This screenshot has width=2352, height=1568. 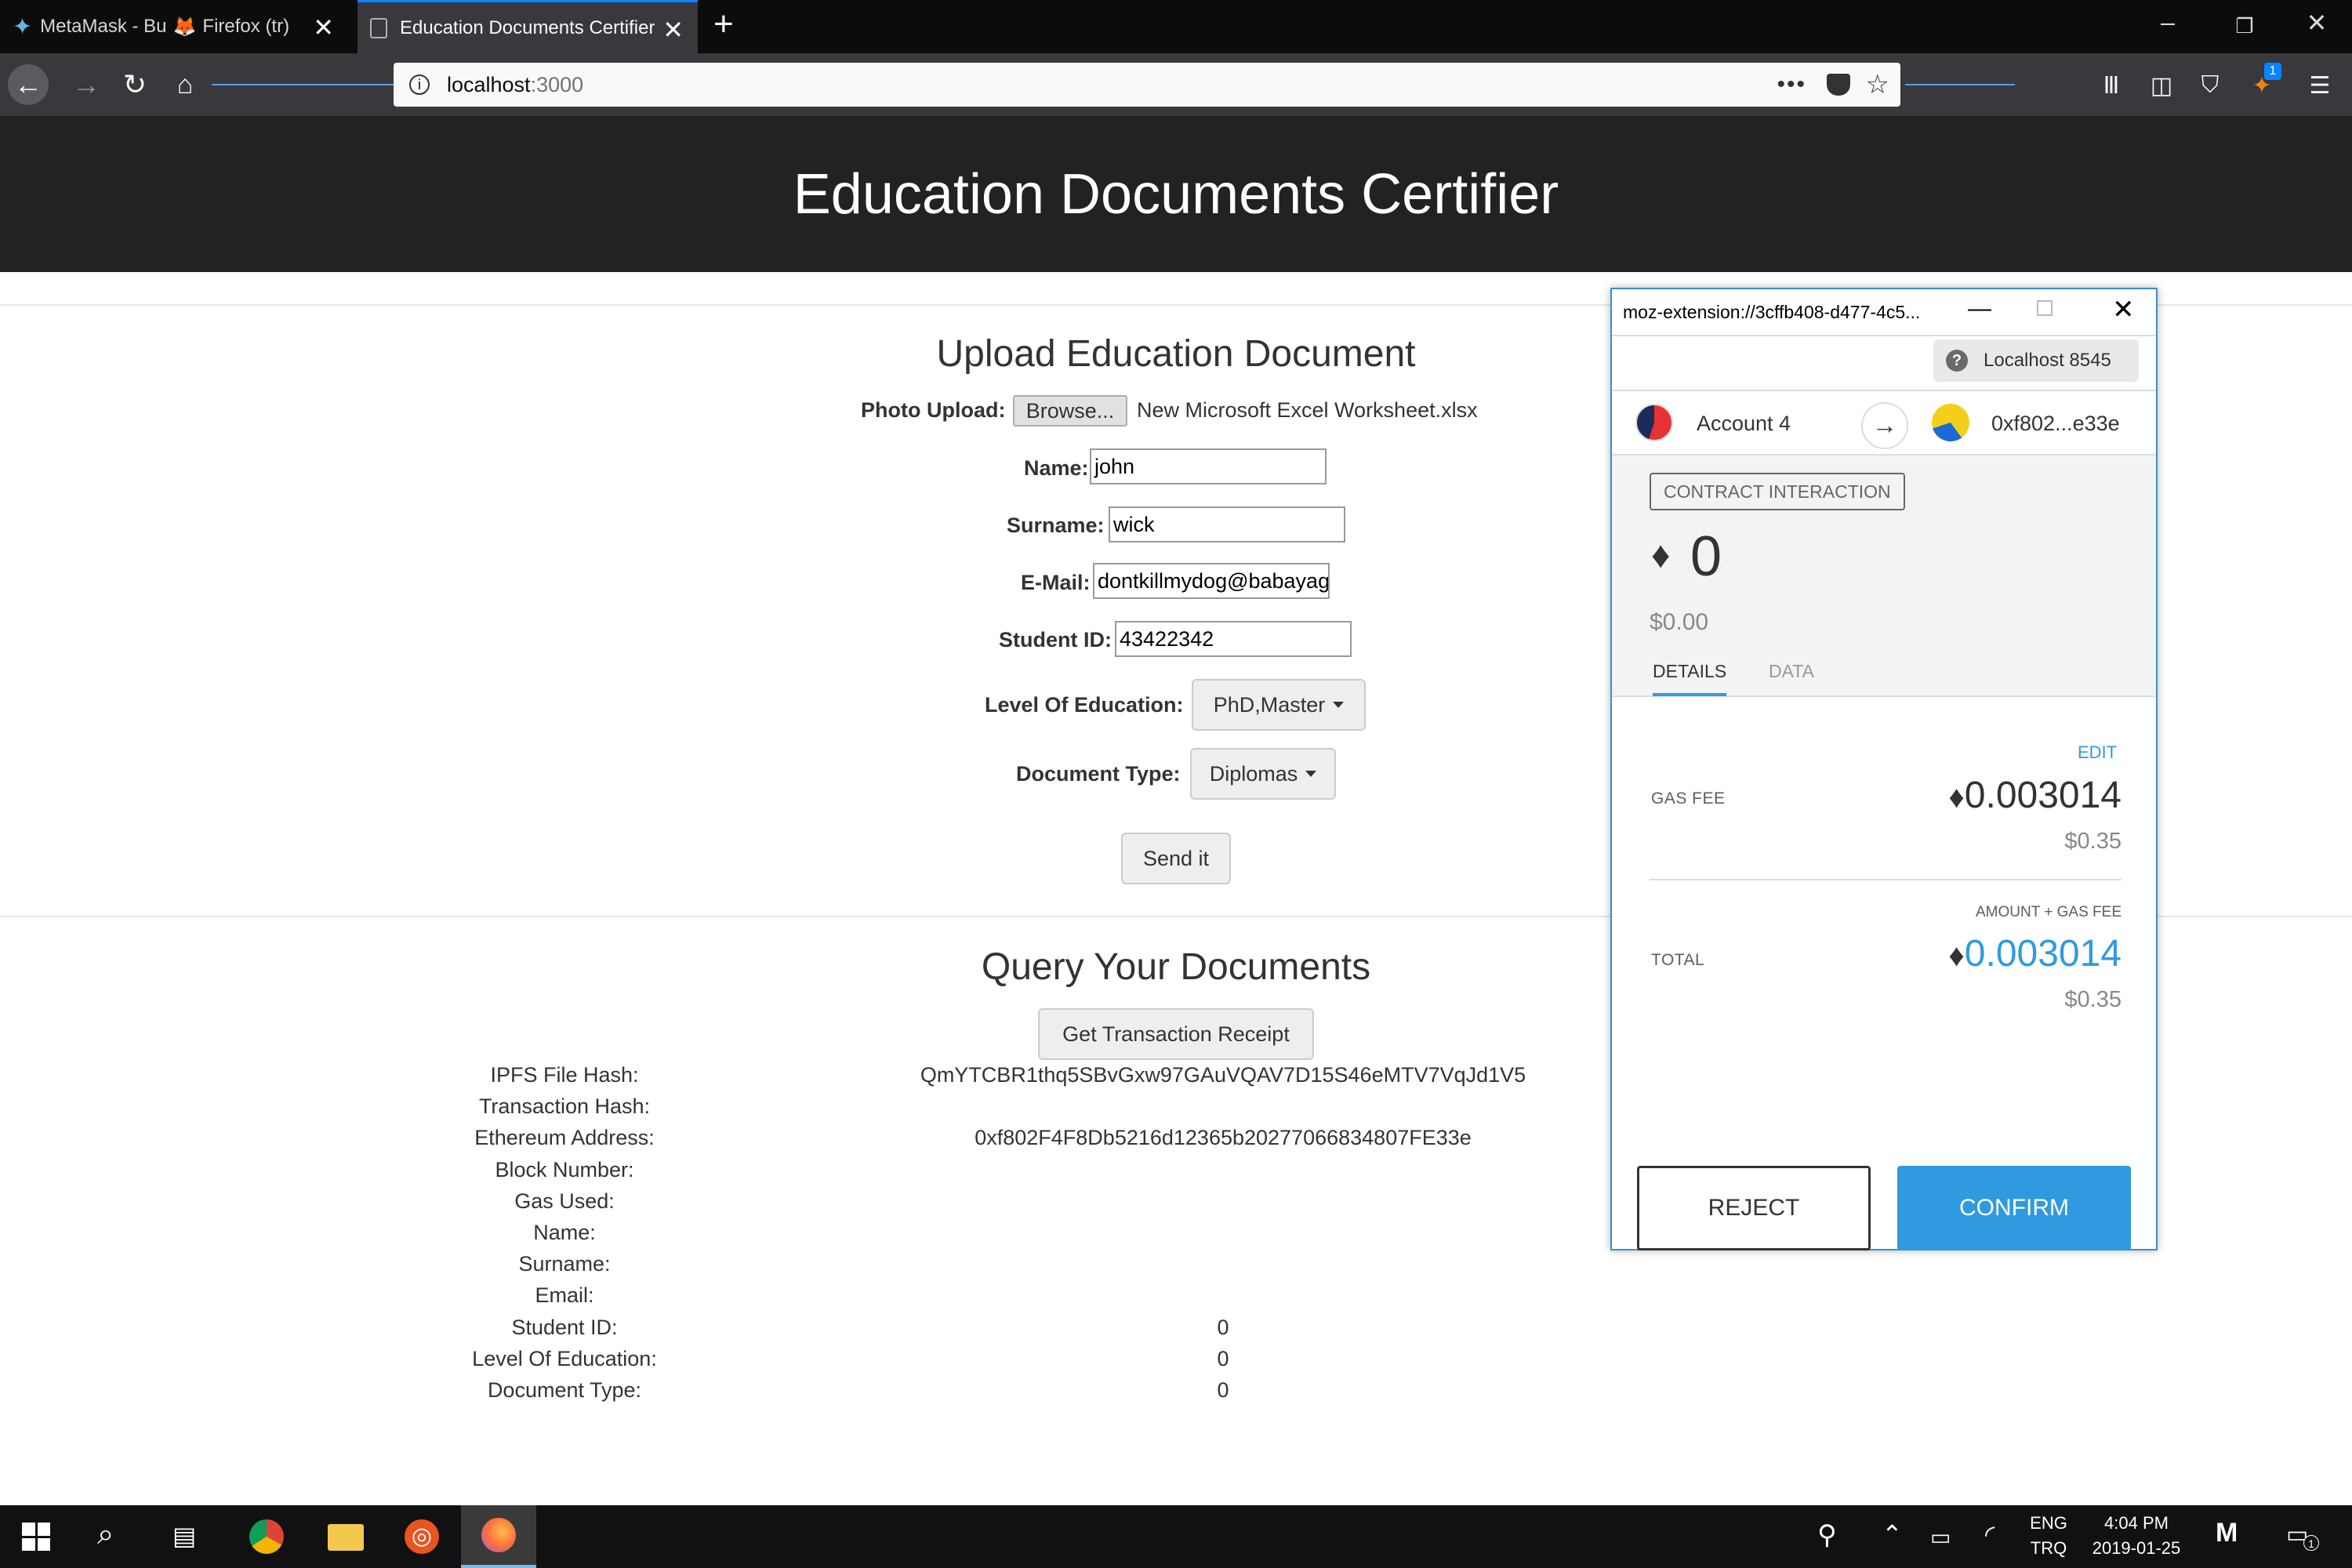 What do you see at coordinates (23, 27) in the screenshot?
I see `metamask-fox-icon: ✦` at bounding box center [23, 27].